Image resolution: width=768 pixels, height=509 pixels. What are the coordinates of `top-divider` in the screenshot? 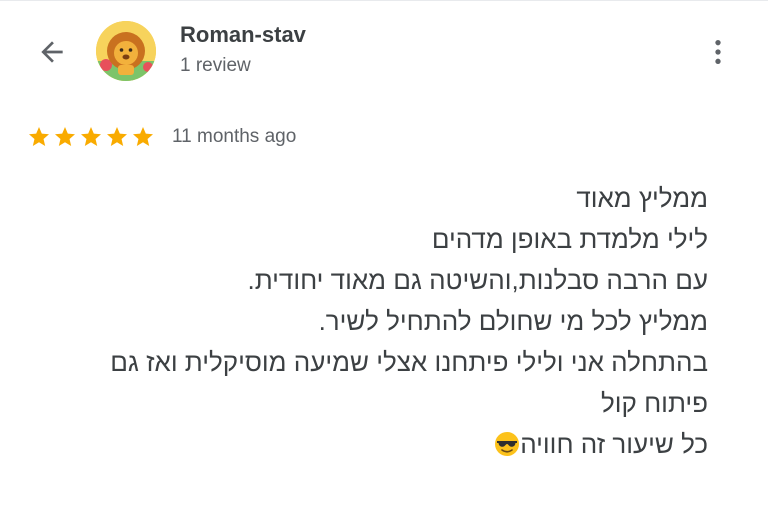 It's located at (384, 0).